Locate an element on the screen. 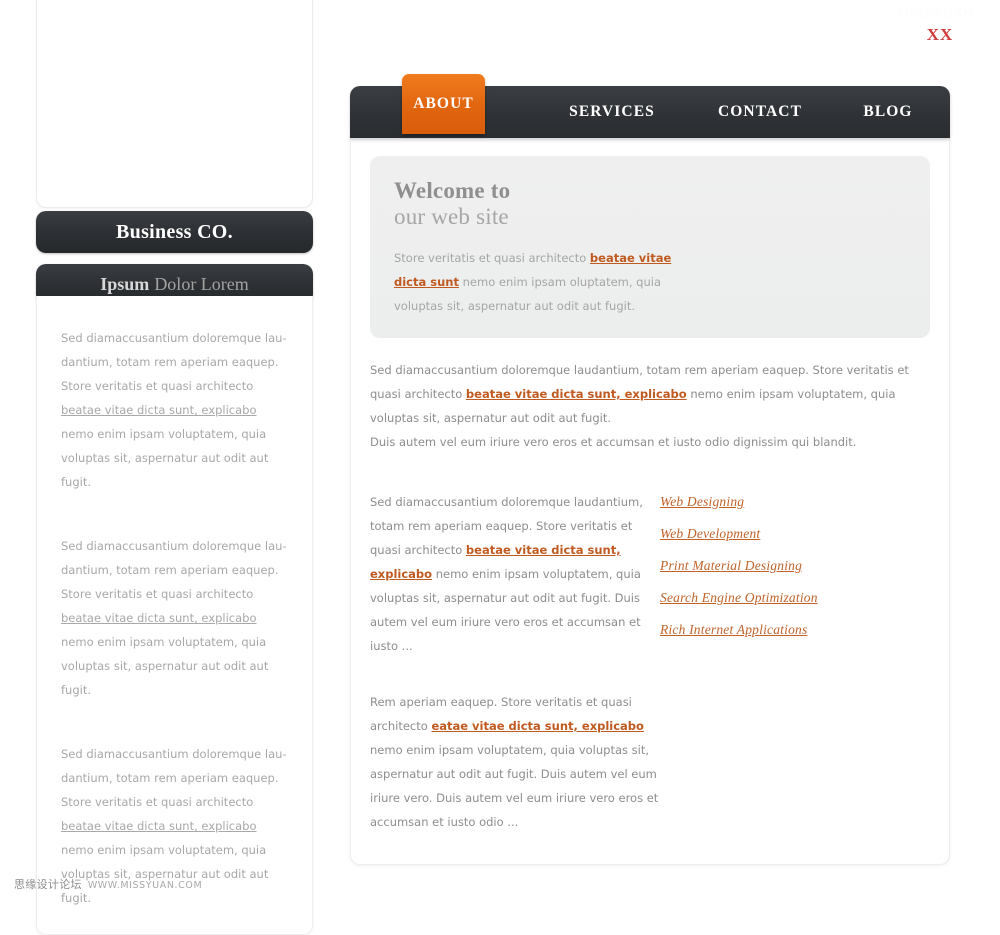 This screenshot has width=1000, height=935. hero-title: Welcome to our web site is located at coordinates (650, 204).